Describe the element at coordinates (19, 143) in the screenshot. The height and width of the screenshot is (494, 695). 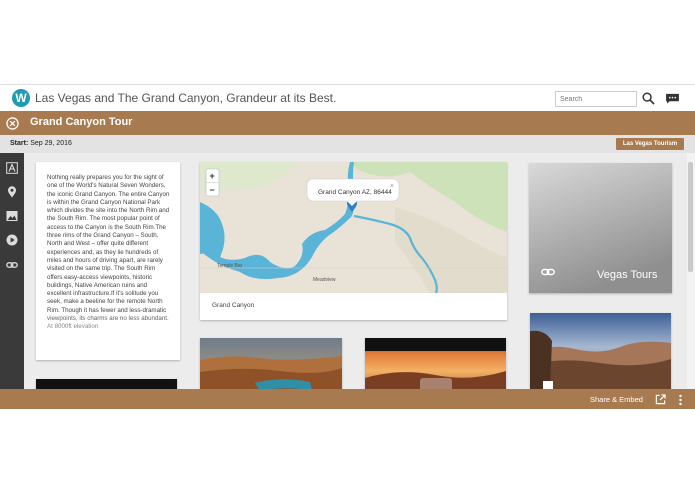
I see `start-label: Start:` at that location.